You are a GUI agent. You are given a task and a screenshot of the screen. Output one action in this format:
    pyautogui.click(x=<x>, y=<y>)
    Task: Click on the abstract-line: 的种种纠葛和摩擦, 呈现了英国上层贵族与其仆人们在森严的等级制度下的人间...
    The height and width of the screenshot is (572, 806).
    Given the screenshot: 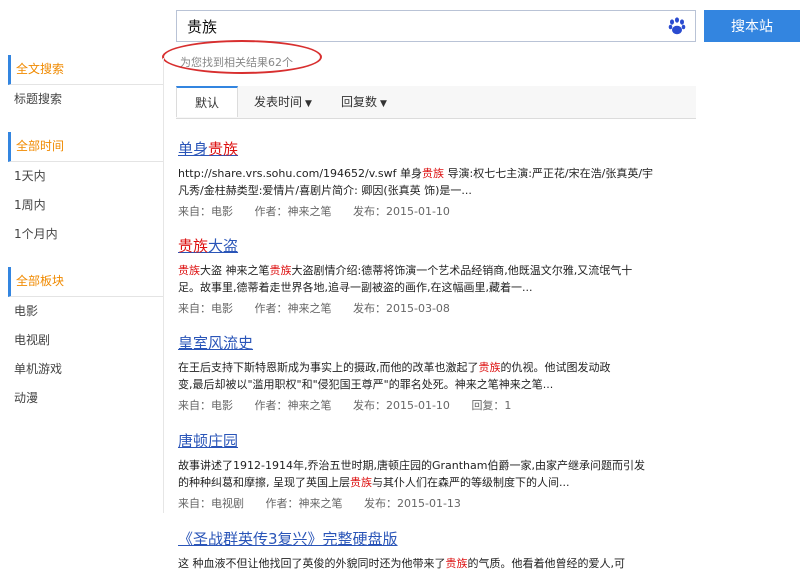 What is the action you would take?
    pyautogui.click(x=374, y=482)
    